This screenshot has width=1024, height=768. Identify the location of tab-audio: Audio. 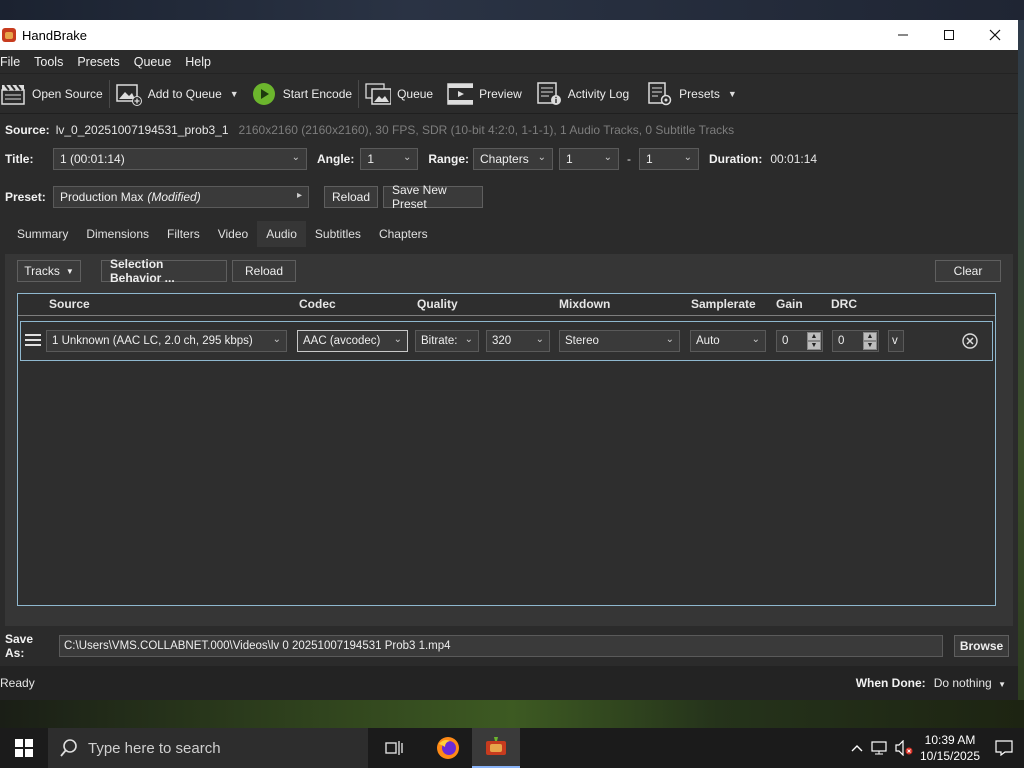
(281, 234).